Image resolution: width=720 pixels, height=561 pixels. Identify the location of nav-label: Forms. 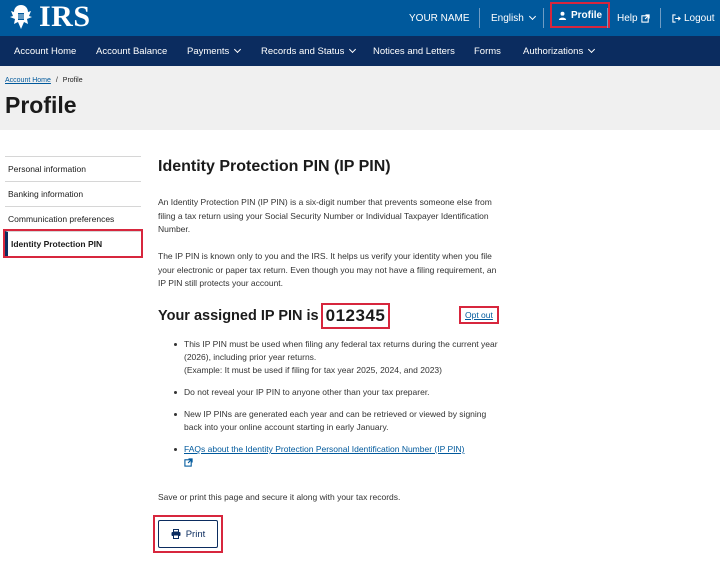
(487, 51).